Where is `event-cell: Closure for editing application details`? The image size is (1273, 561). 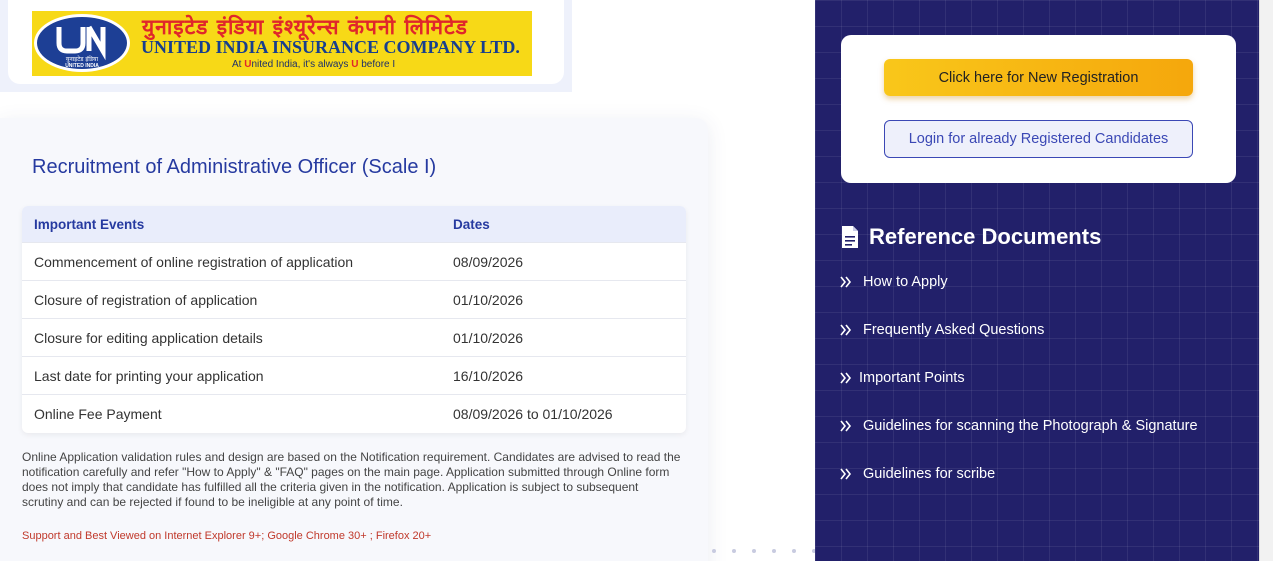 event-cell: Closure for editing application details is located at coordinates (148, 337).